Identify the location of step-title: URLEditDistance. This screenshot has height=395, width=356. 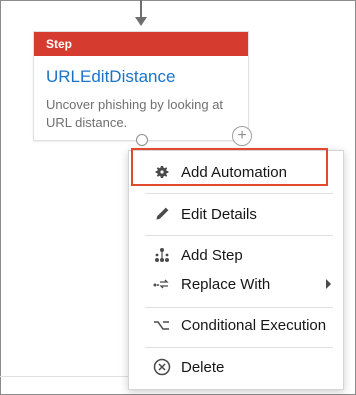
(141, 77).